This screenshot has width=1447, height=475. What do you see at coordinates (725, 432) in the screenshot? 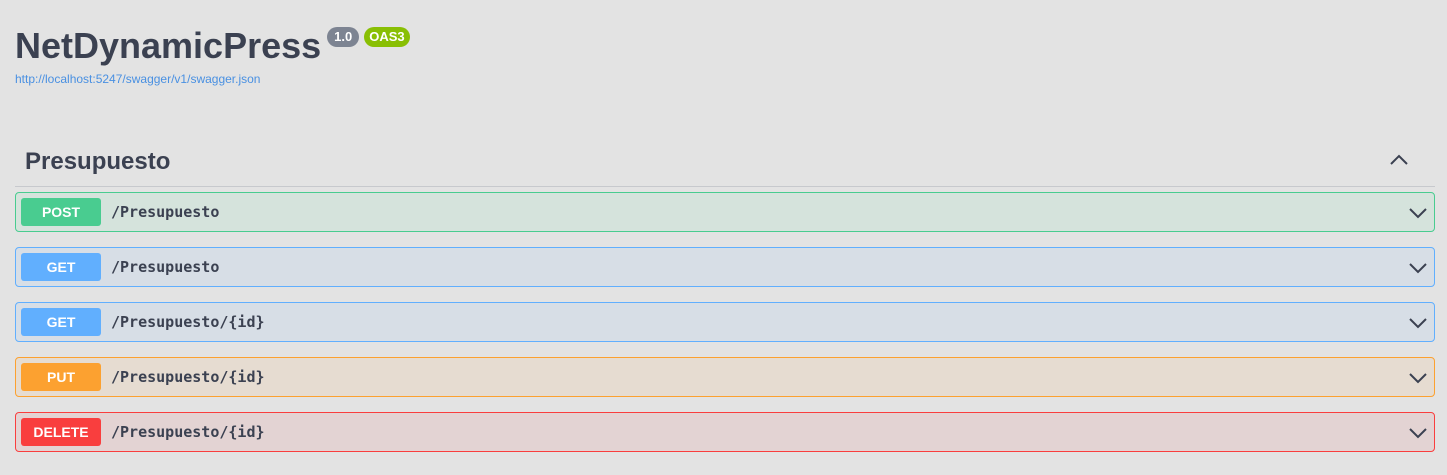
I see `operation-delete-presupuesto-id: DELETE /Presupuesto/{id}` at bounding box center [725, 432].